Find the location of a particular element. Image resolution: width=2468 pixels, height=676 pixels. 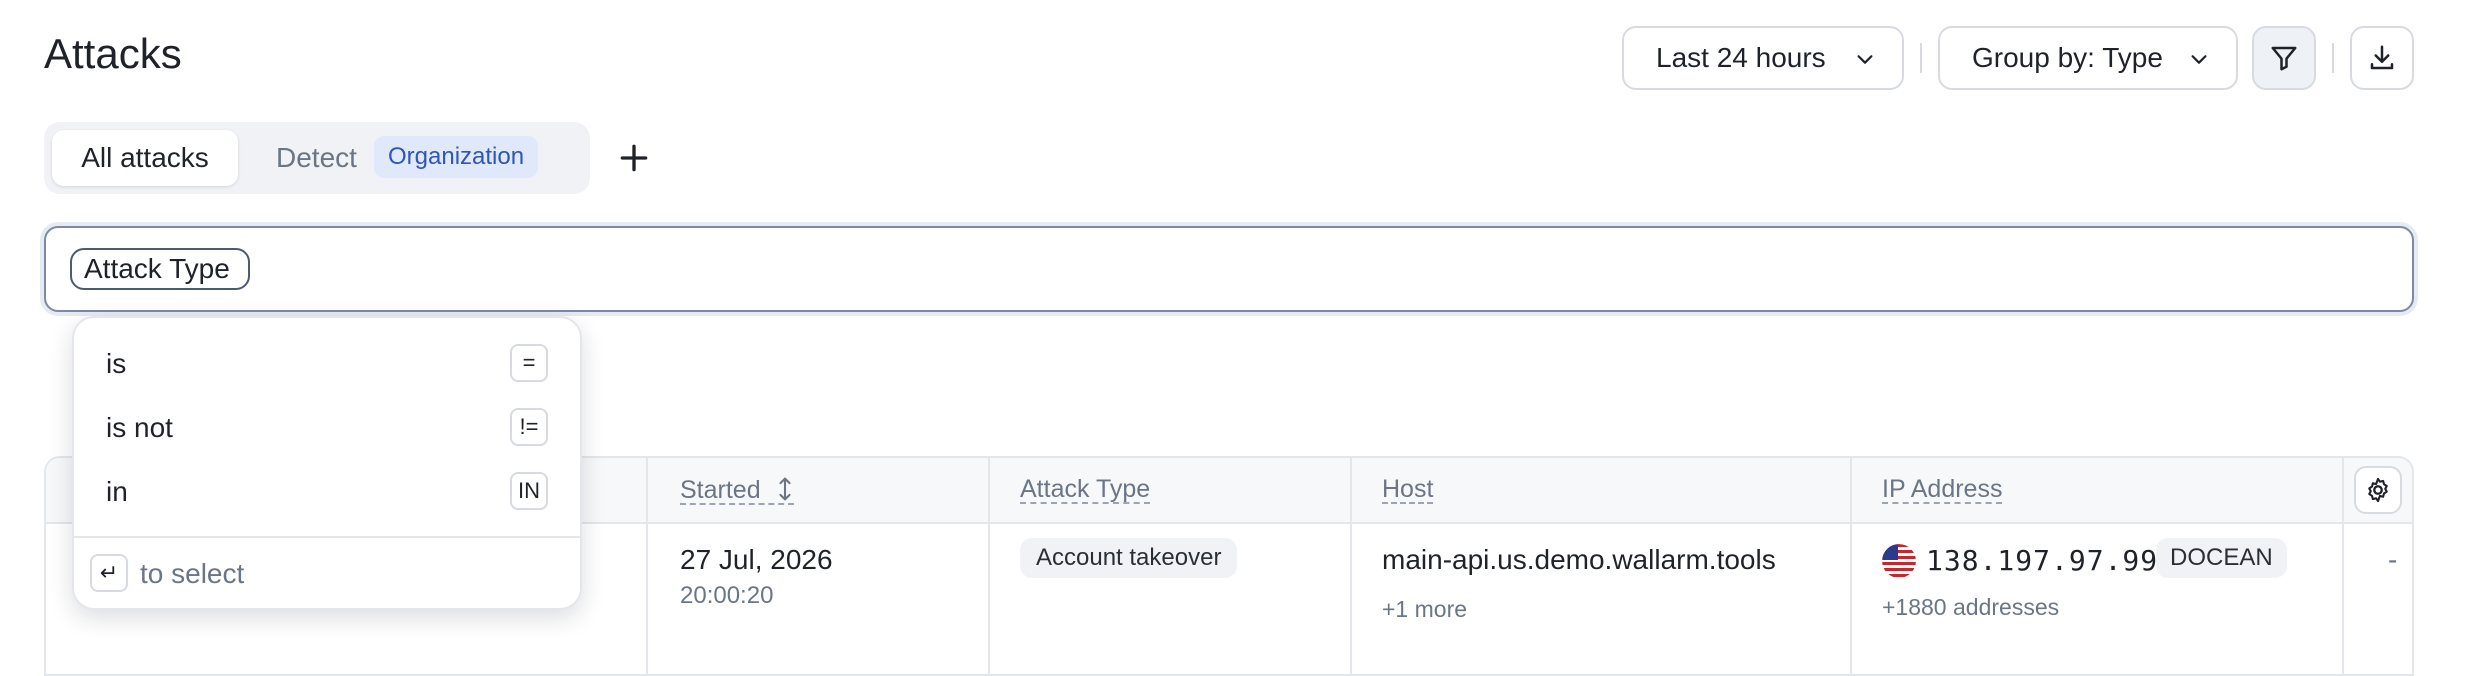

operator-option-is-not: is not != is located at coordinates (327, 428).